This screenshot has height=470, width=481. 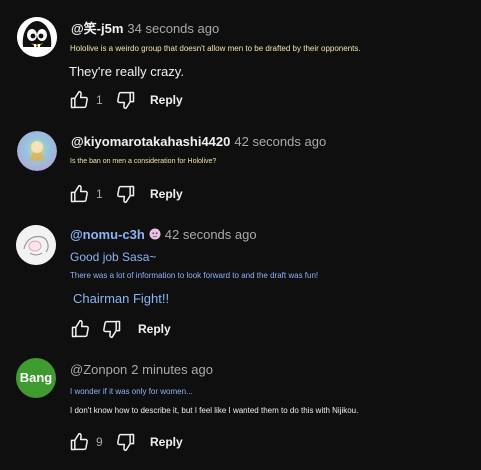 I want to click on comment-text-line: They're really crazy., so click(x=126, y=71).